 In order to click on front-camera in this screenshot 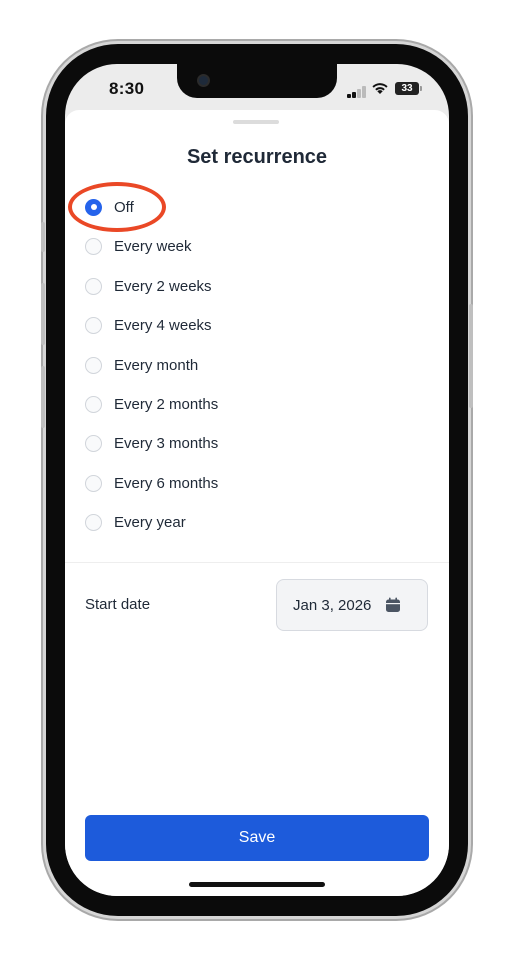, I will do `click(203, 80)`.